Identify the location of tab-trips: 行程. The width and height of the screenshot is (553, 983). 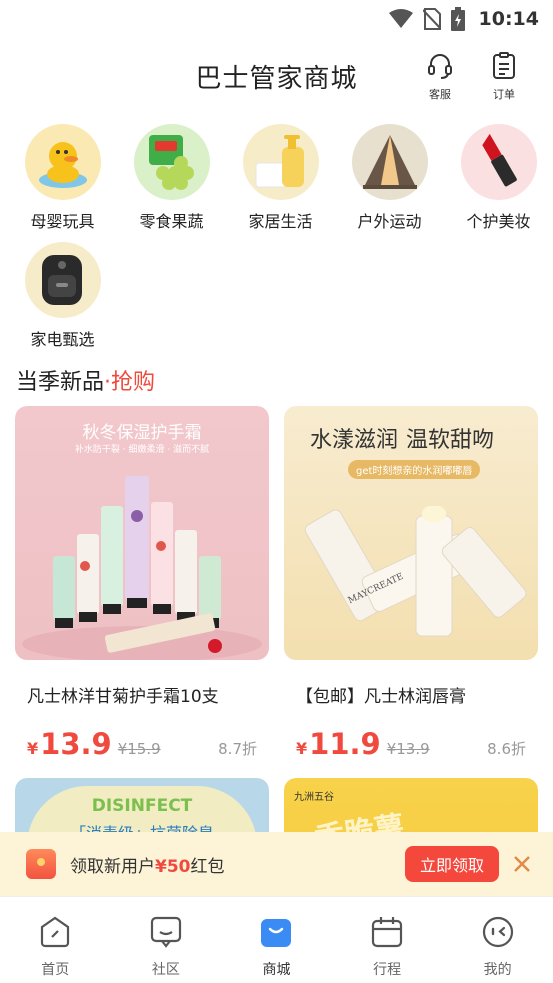
(387, 940).